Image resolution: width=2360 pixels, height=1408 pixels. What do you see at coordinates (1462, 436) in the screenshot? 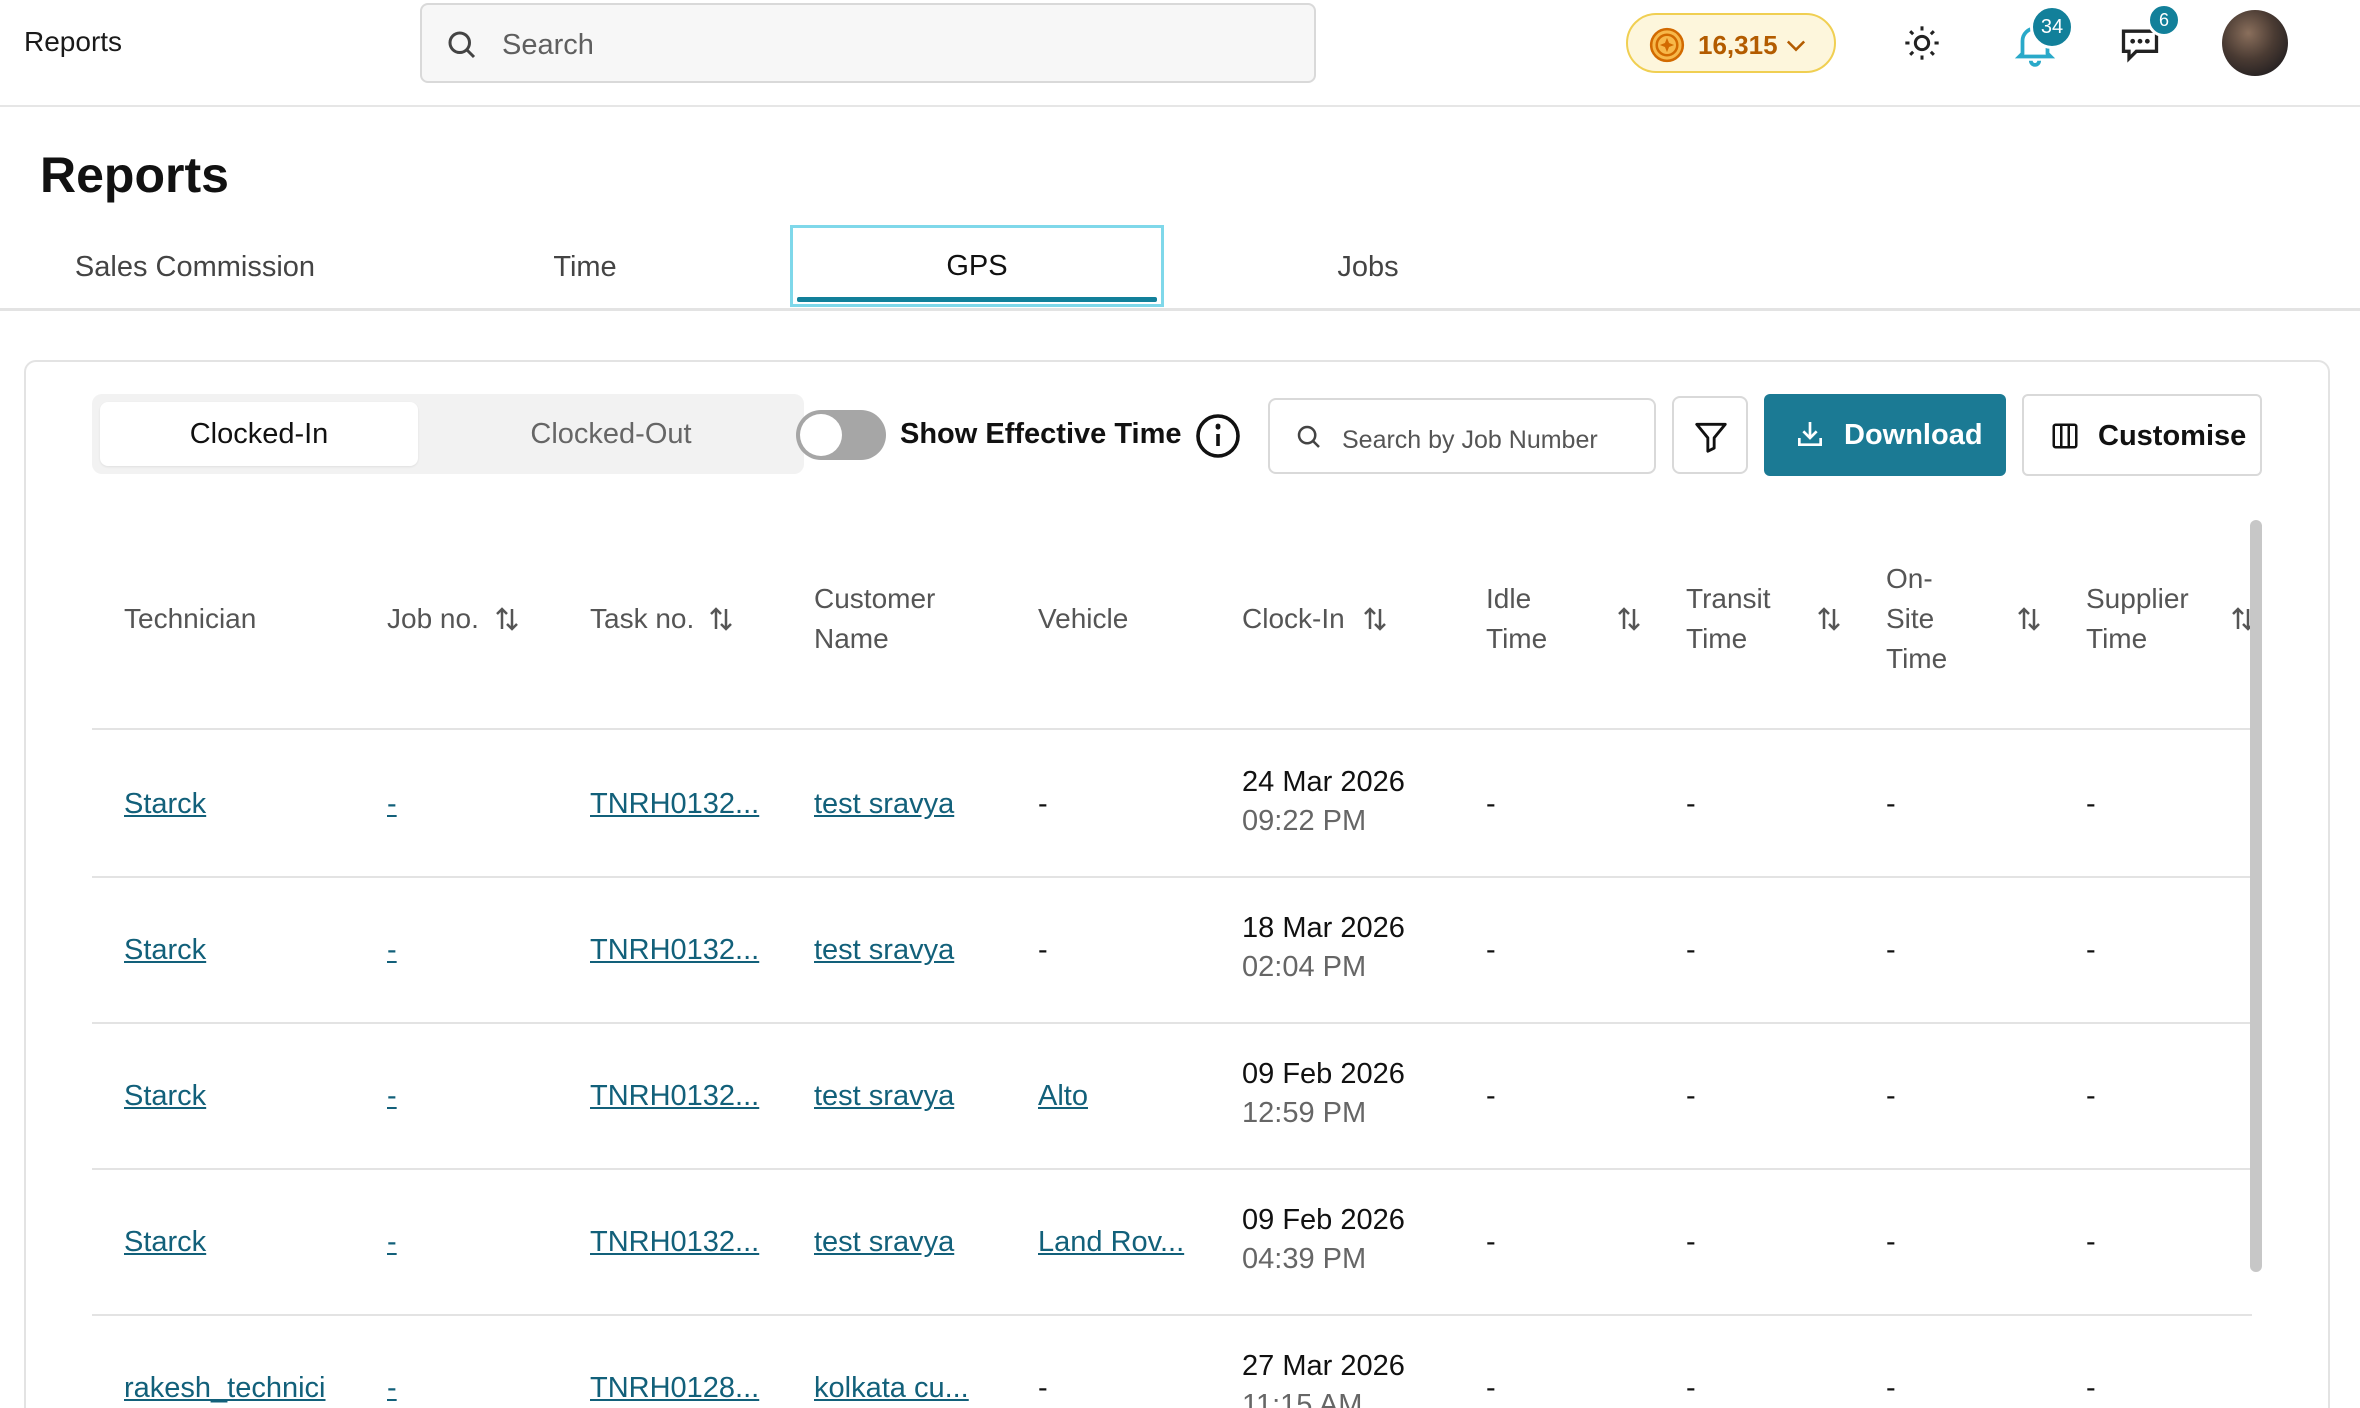
I see `job-number-search-input: Search by Job Number` at bounding box center [1462, 436].